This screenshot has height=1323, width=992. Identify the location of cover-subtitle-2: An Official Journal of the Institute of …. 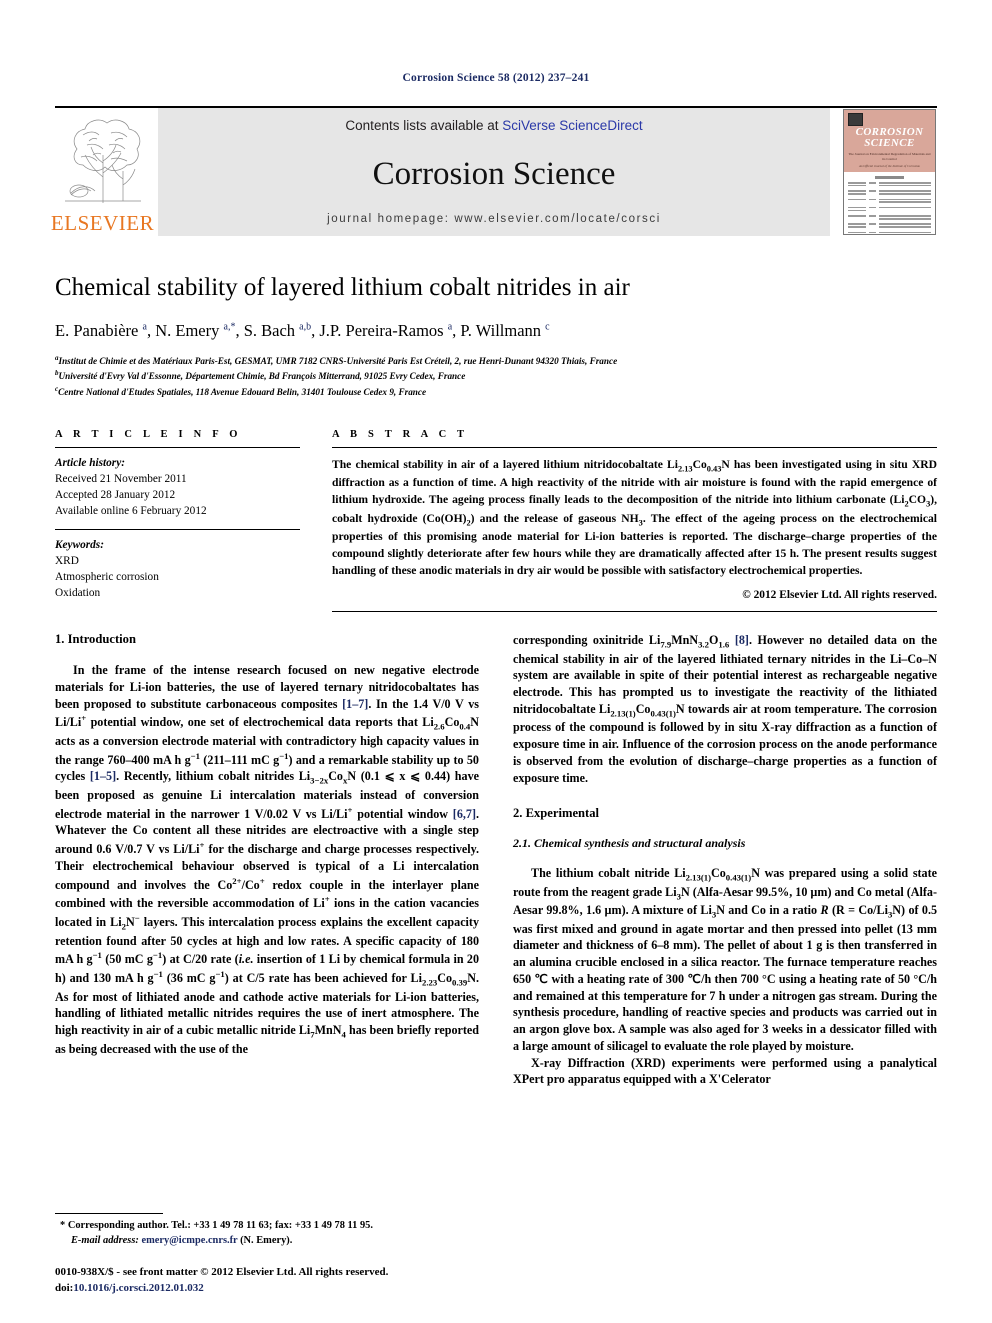
(889, 166).